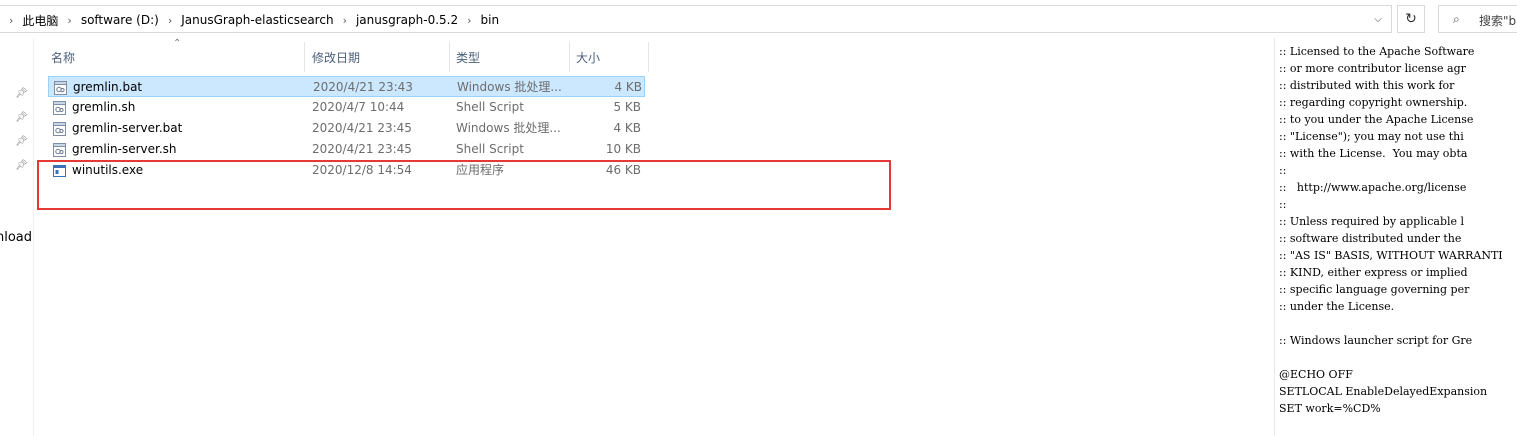  Describe the element at coordinates (1377, 51) in the screenshot. I see `preview-text-line: :: Licensed to the Apache Software` at that location.